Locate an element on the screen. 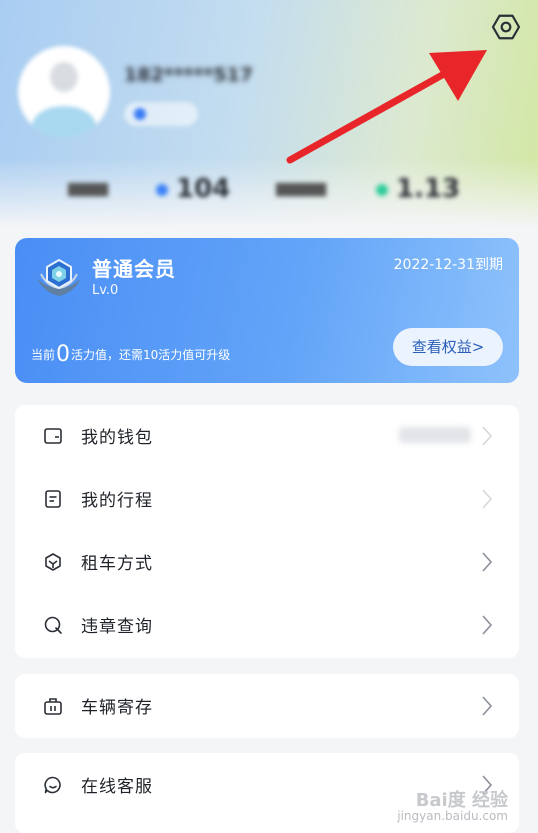 The height and width of the screenshot is (833, 538). progress-prefix: 当前 is located at coordinates (43, 355).